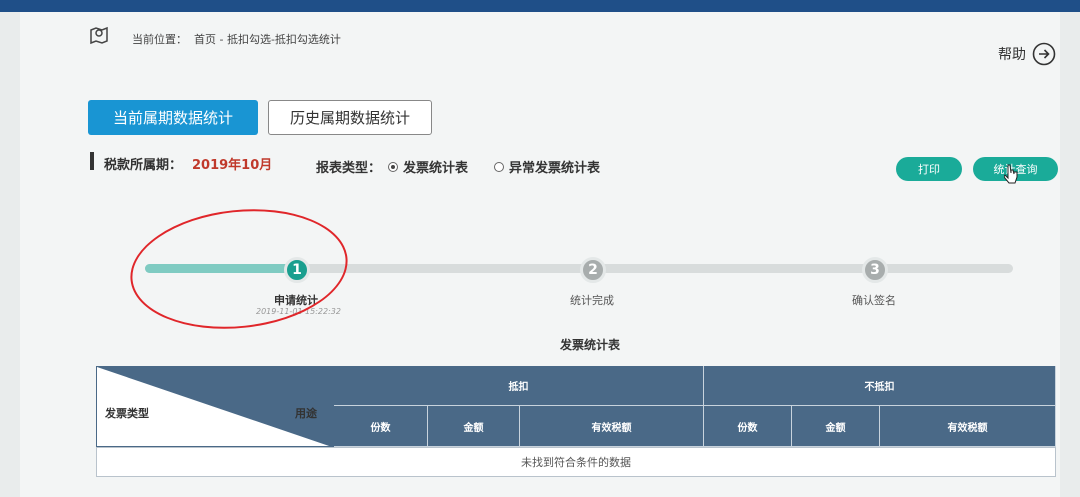  What do you see at coordinates (540, 6) in the screenshot?
I see `top-nav-bar` at bounding box center [540, 6].